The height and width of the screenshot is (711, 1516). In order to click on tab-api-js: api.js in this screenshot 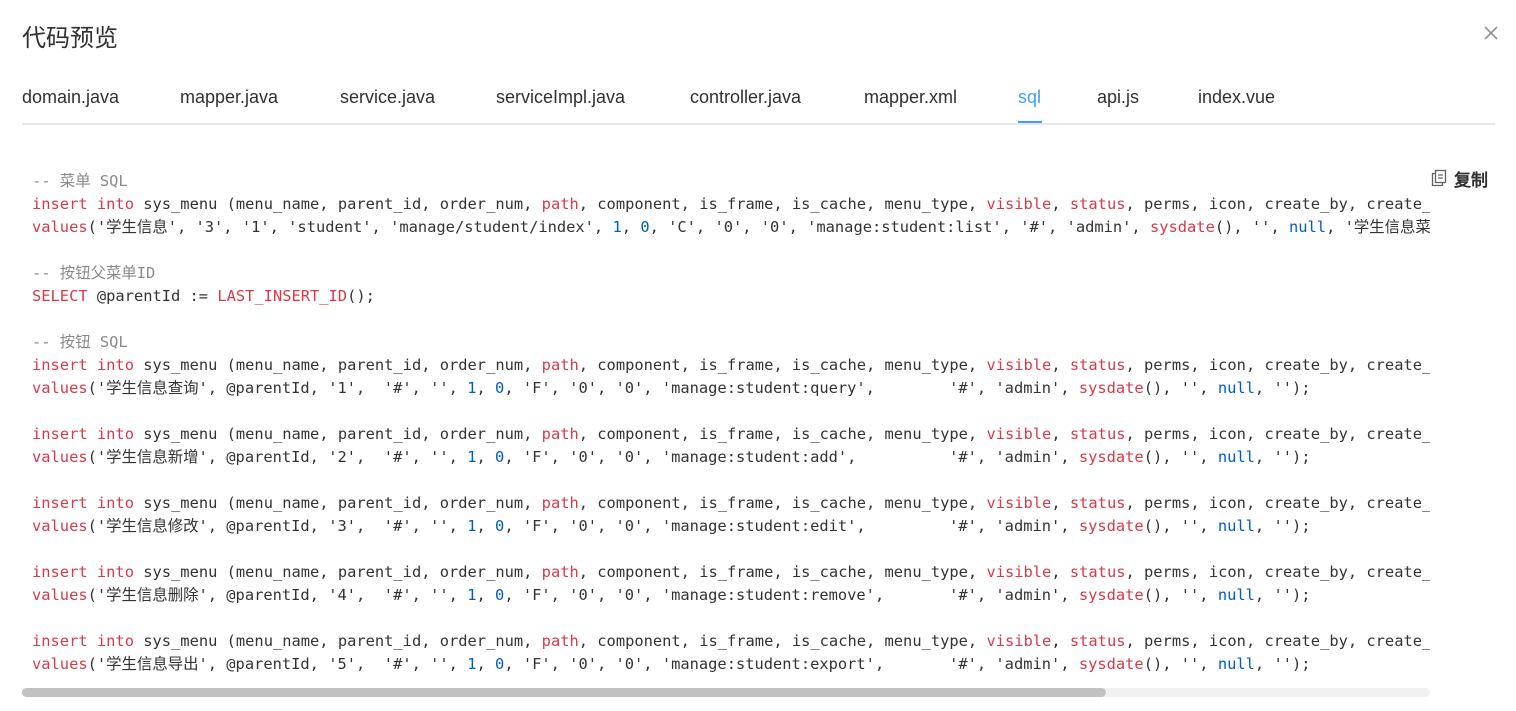, I will do `click(1118, 98)`.